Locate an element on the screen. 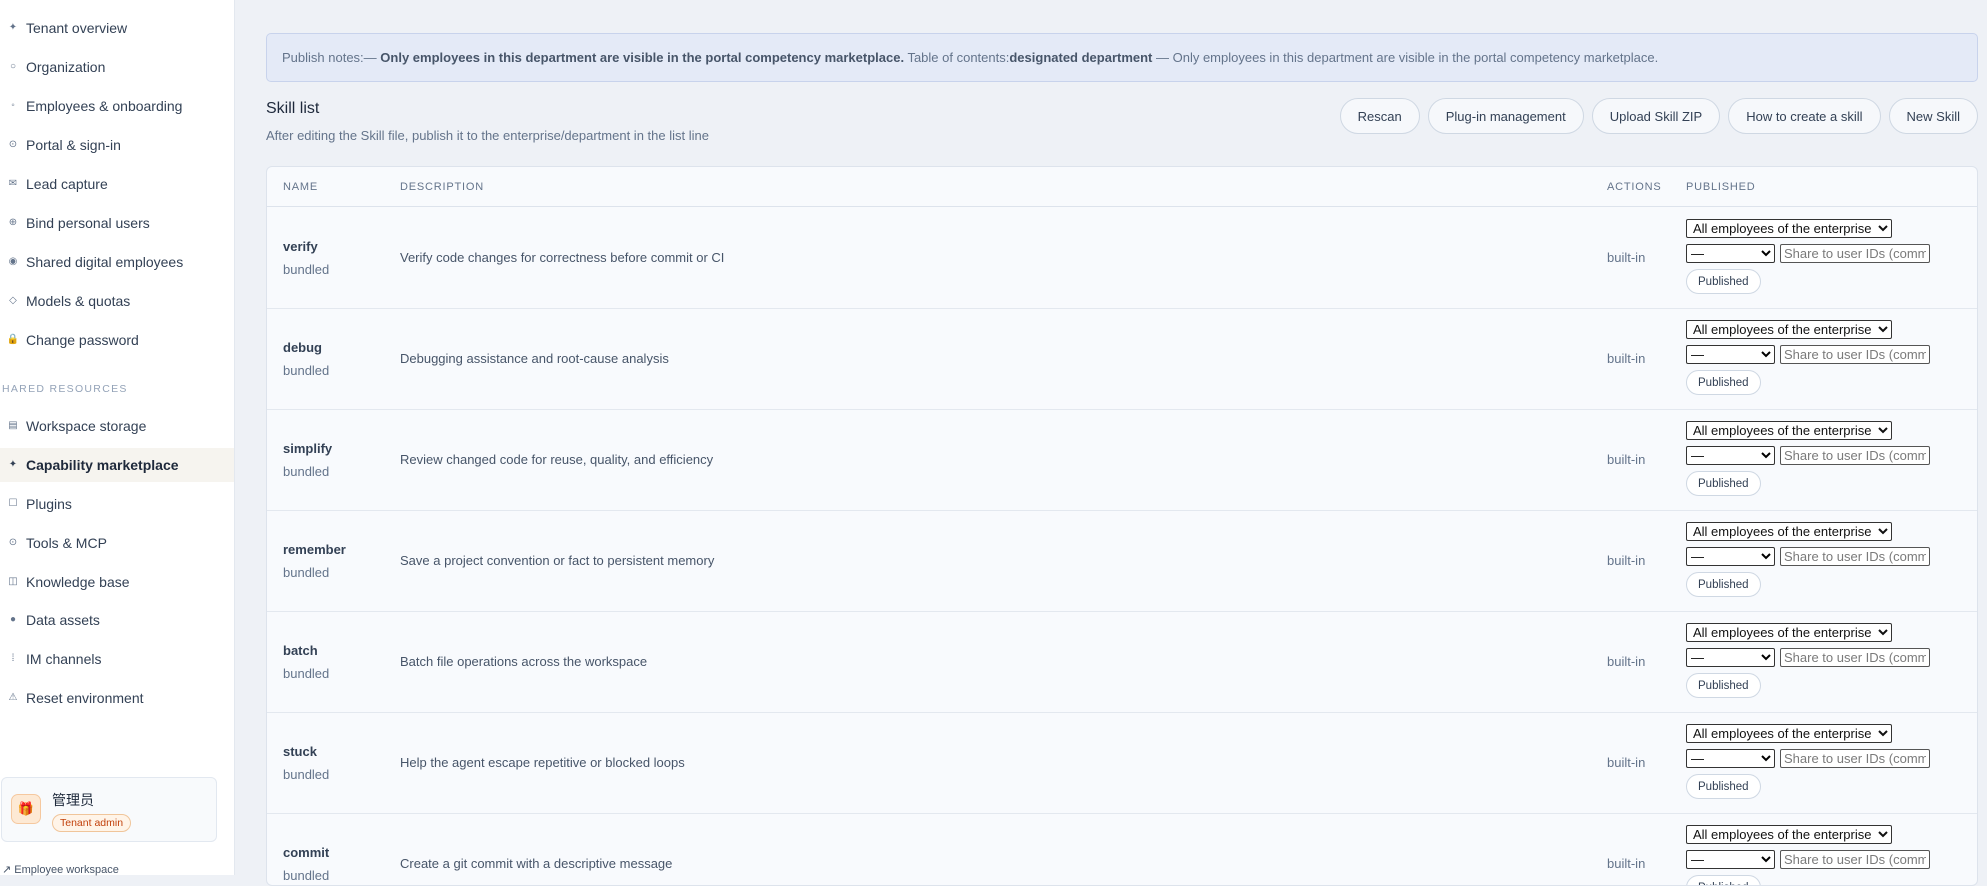  upload-skill-zip-button: Upload Skill ZIP is located at coordinates (1656, 116).